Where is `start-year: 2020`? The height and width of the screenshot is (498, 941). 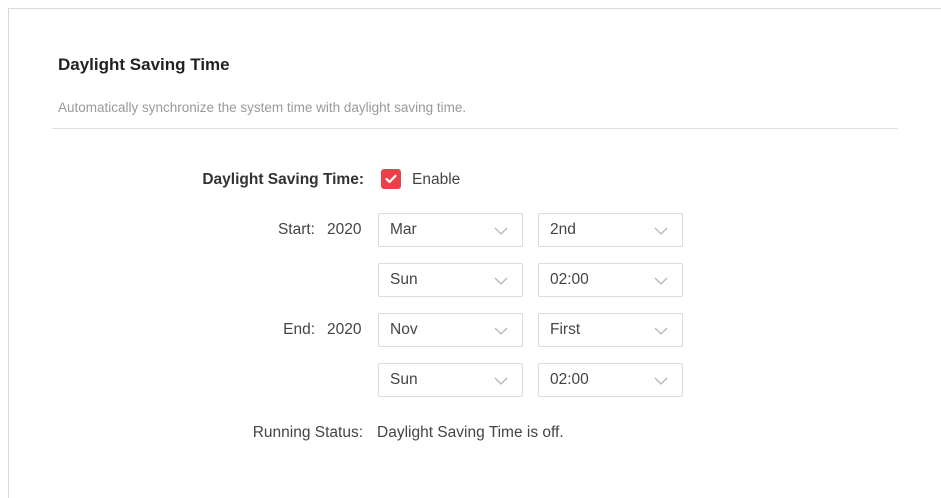
start-year: 2020 is located at coordinates (344, 229).